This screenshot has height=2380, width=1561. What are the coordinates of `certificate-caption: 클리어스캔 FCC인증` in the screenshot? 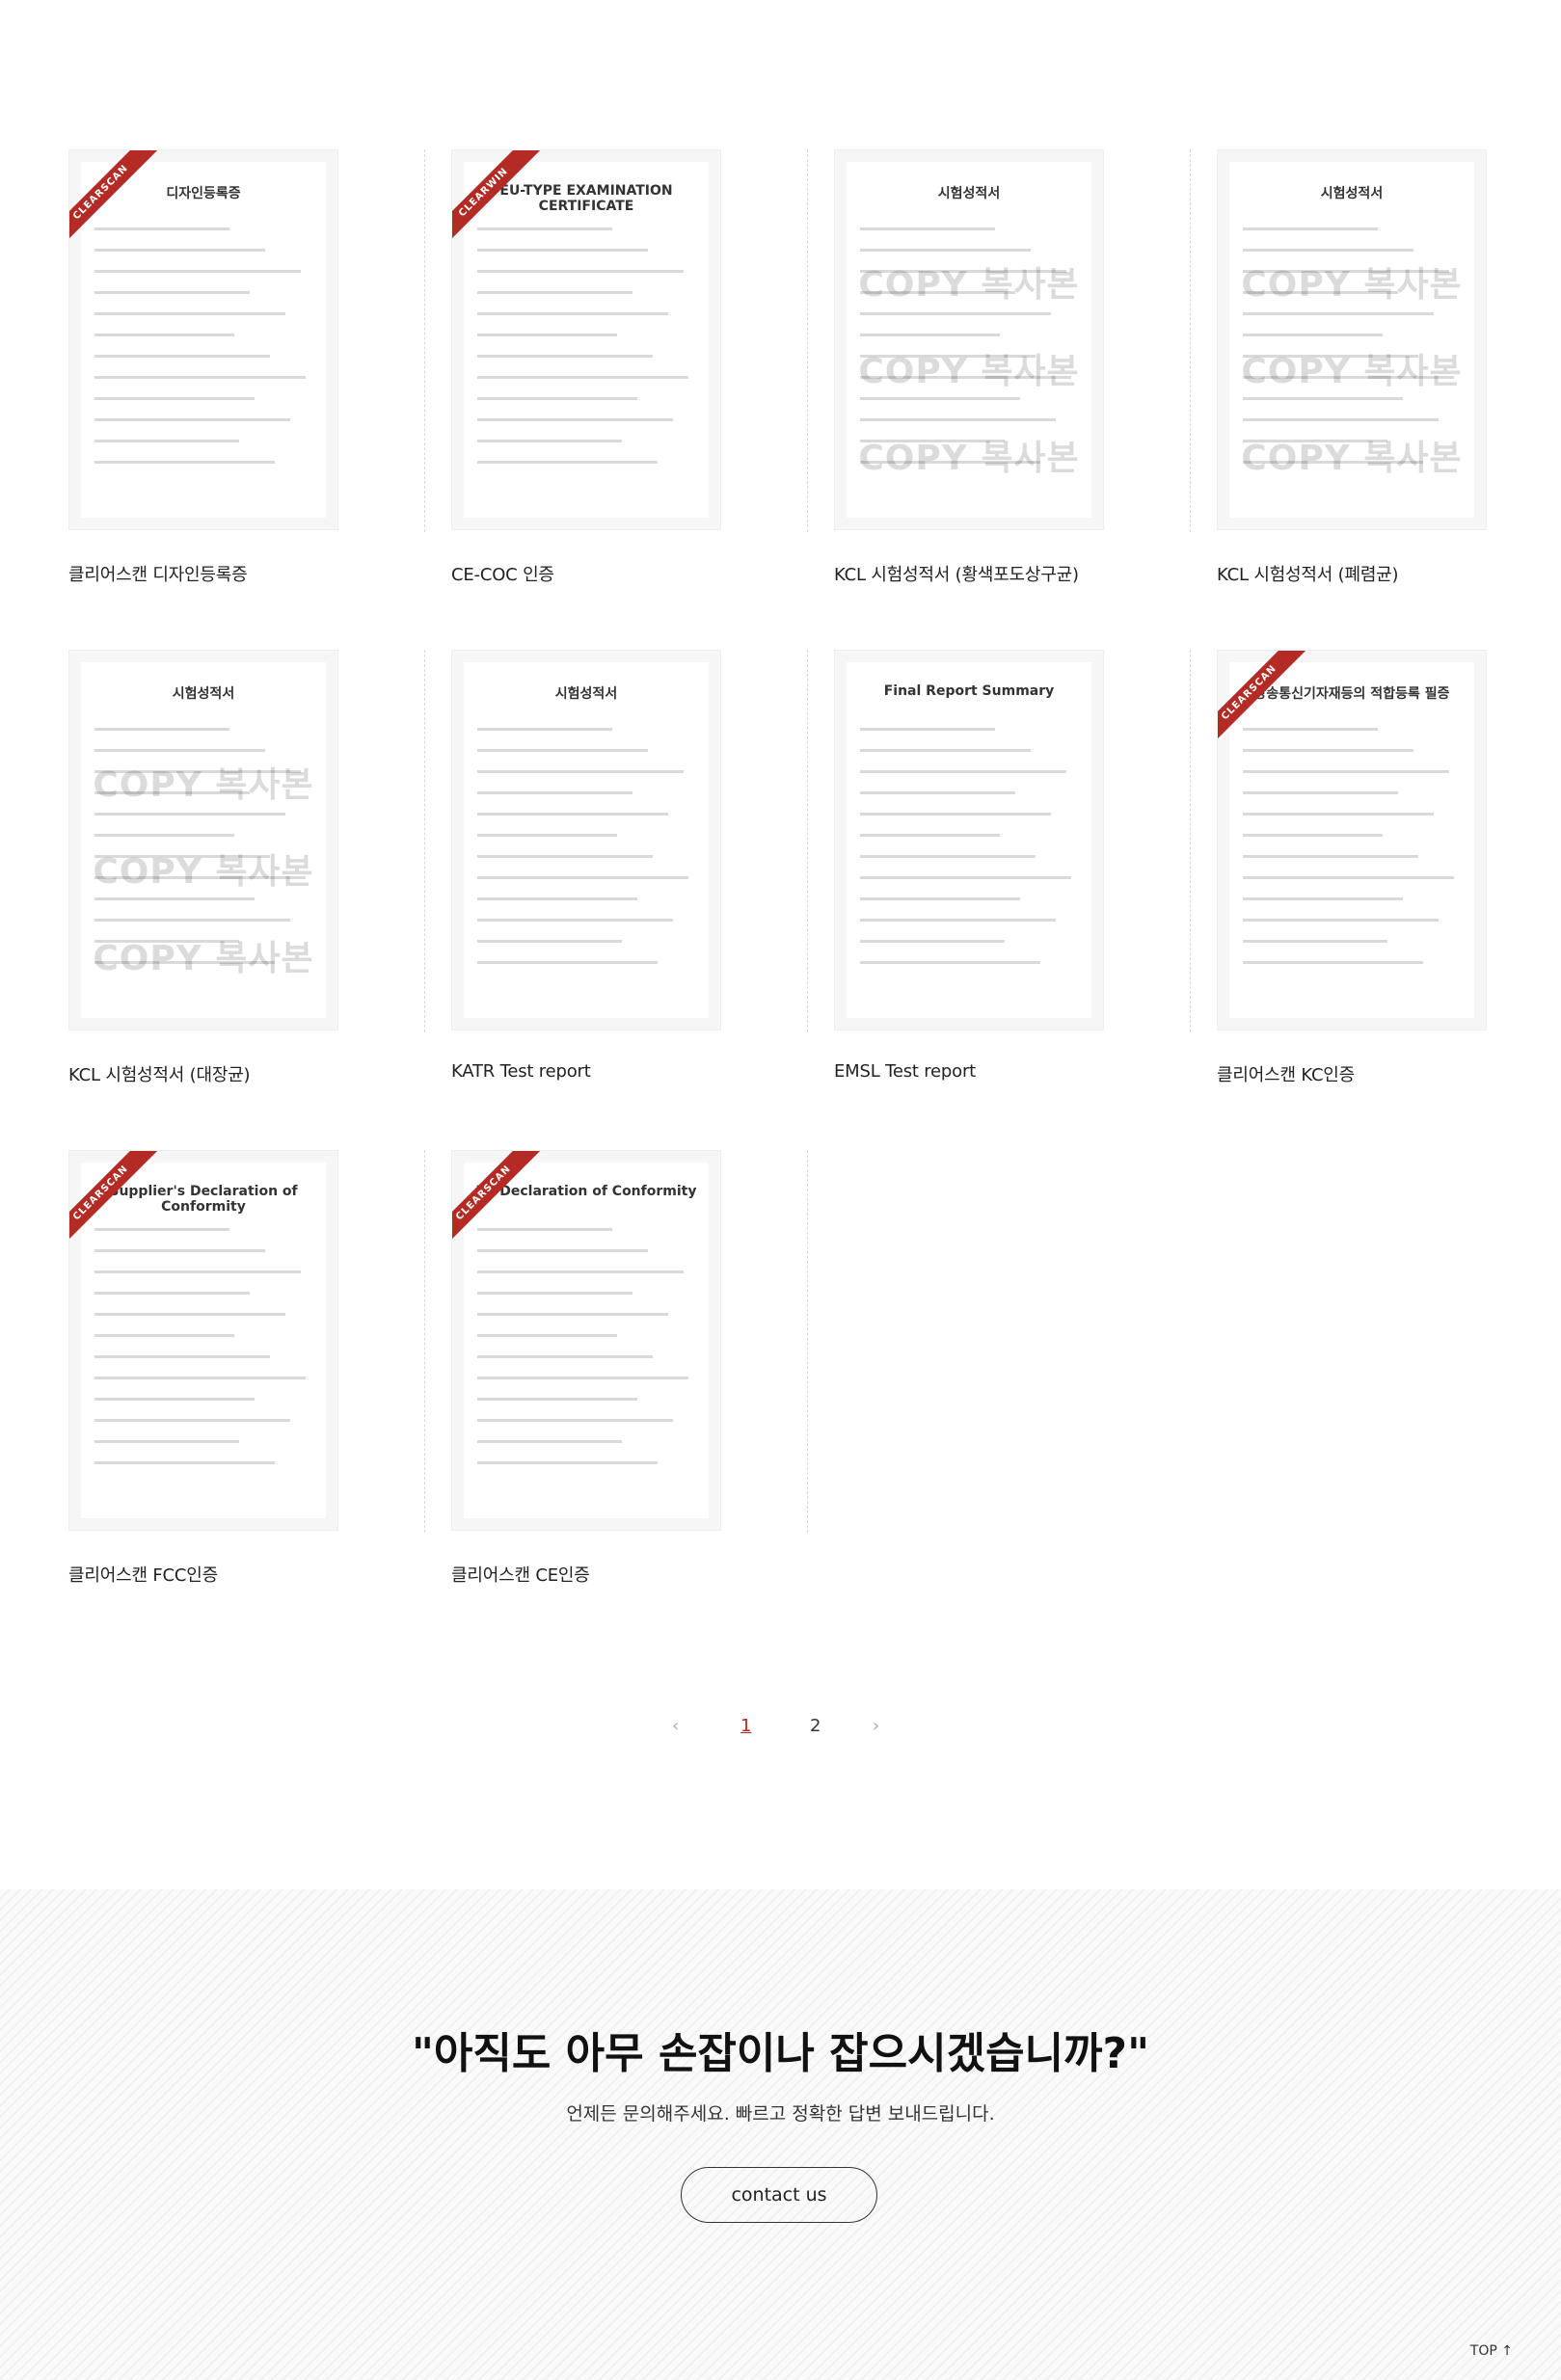 It's located at (246, 1575).